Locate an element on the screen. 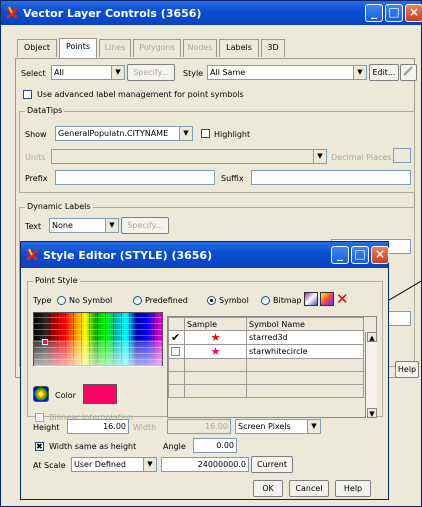 The image size is (422, 507). highlight-checkbox is located at coordinates (205, 133).